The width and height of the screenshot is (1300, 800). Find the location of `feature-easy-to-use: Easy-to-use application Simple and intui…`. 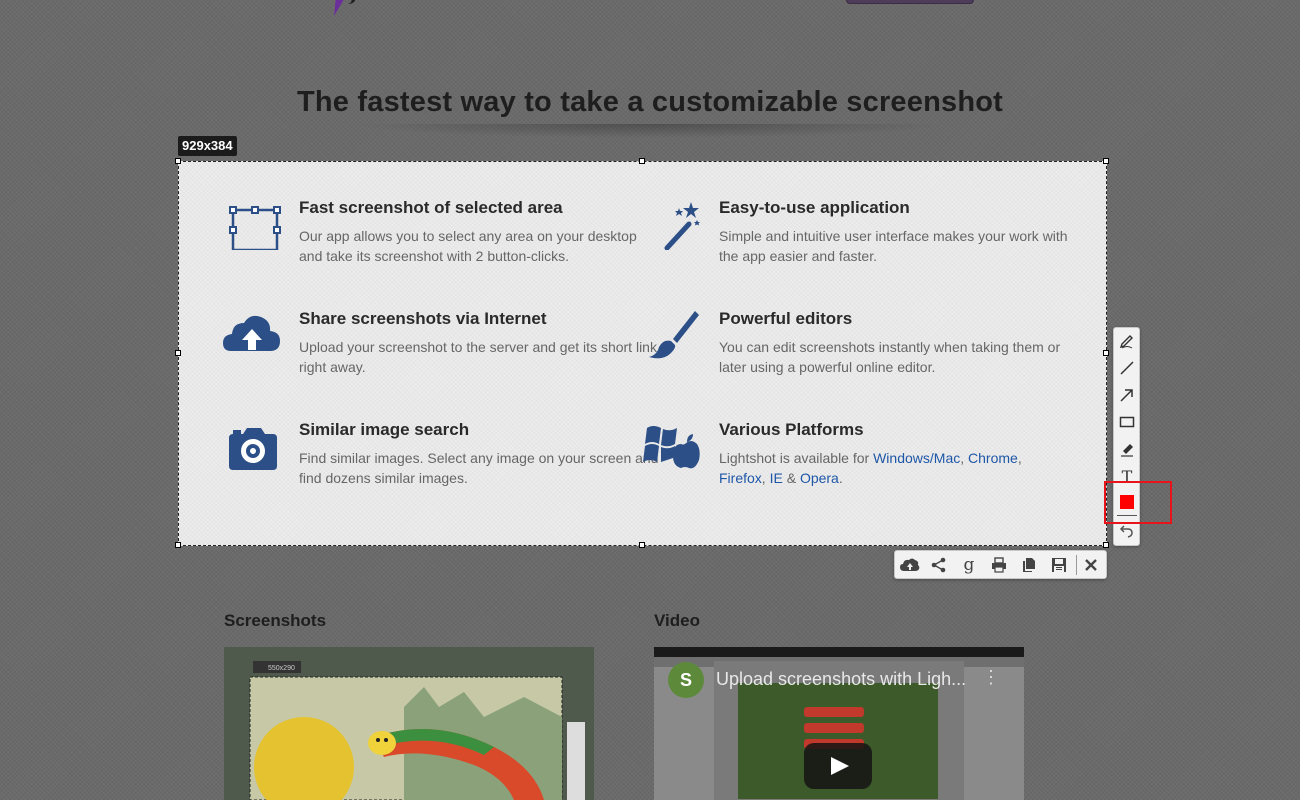

feature-easy-to-use: Easy-to-use application Simple and intui… is located at coordinates (871, 232).